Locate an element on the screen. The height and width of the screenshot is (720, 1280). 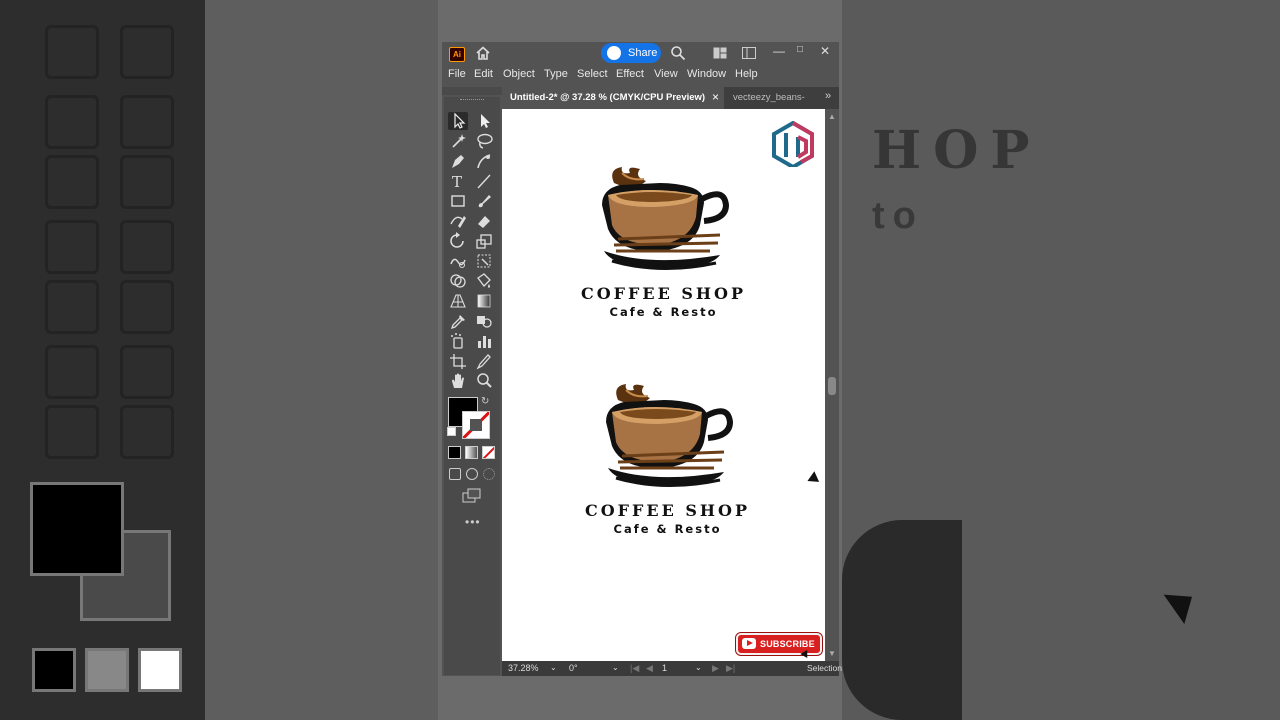
eraser-tool-icon is located at coordinates (484, 221).